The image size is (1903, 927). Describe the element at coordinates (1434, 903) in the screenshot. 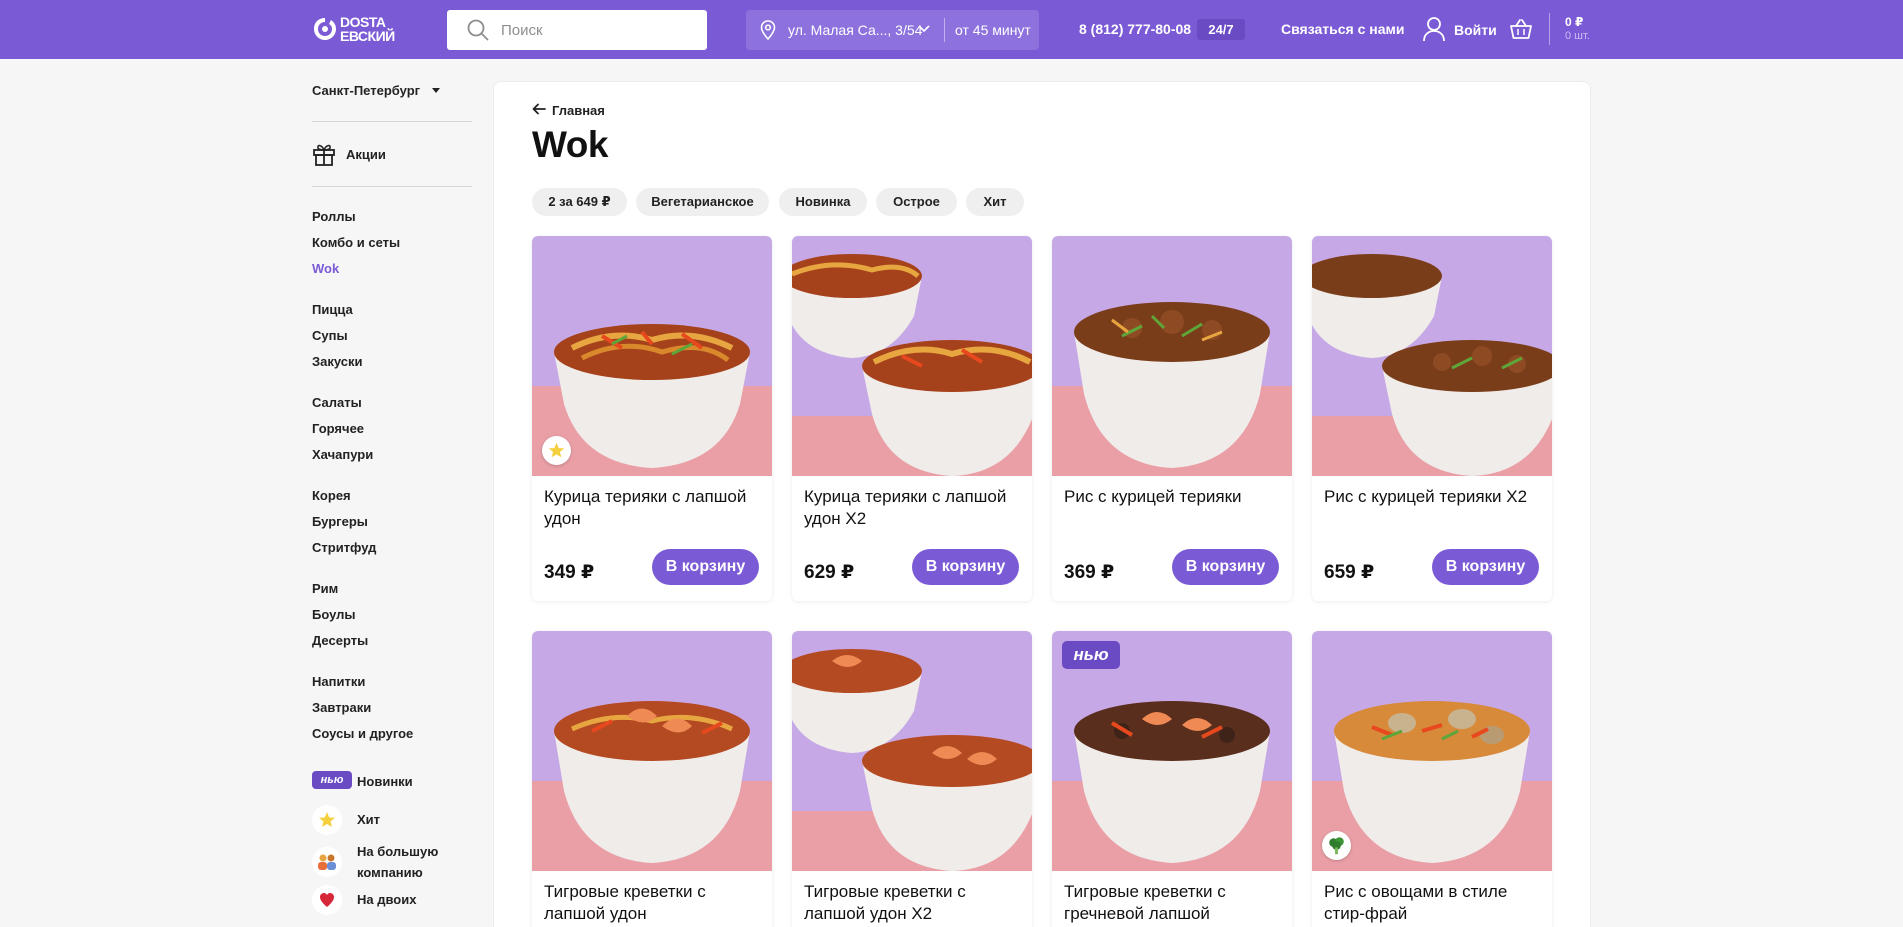

I see `product-name: Рис с овощами в стиле стир-фрай` at that location.